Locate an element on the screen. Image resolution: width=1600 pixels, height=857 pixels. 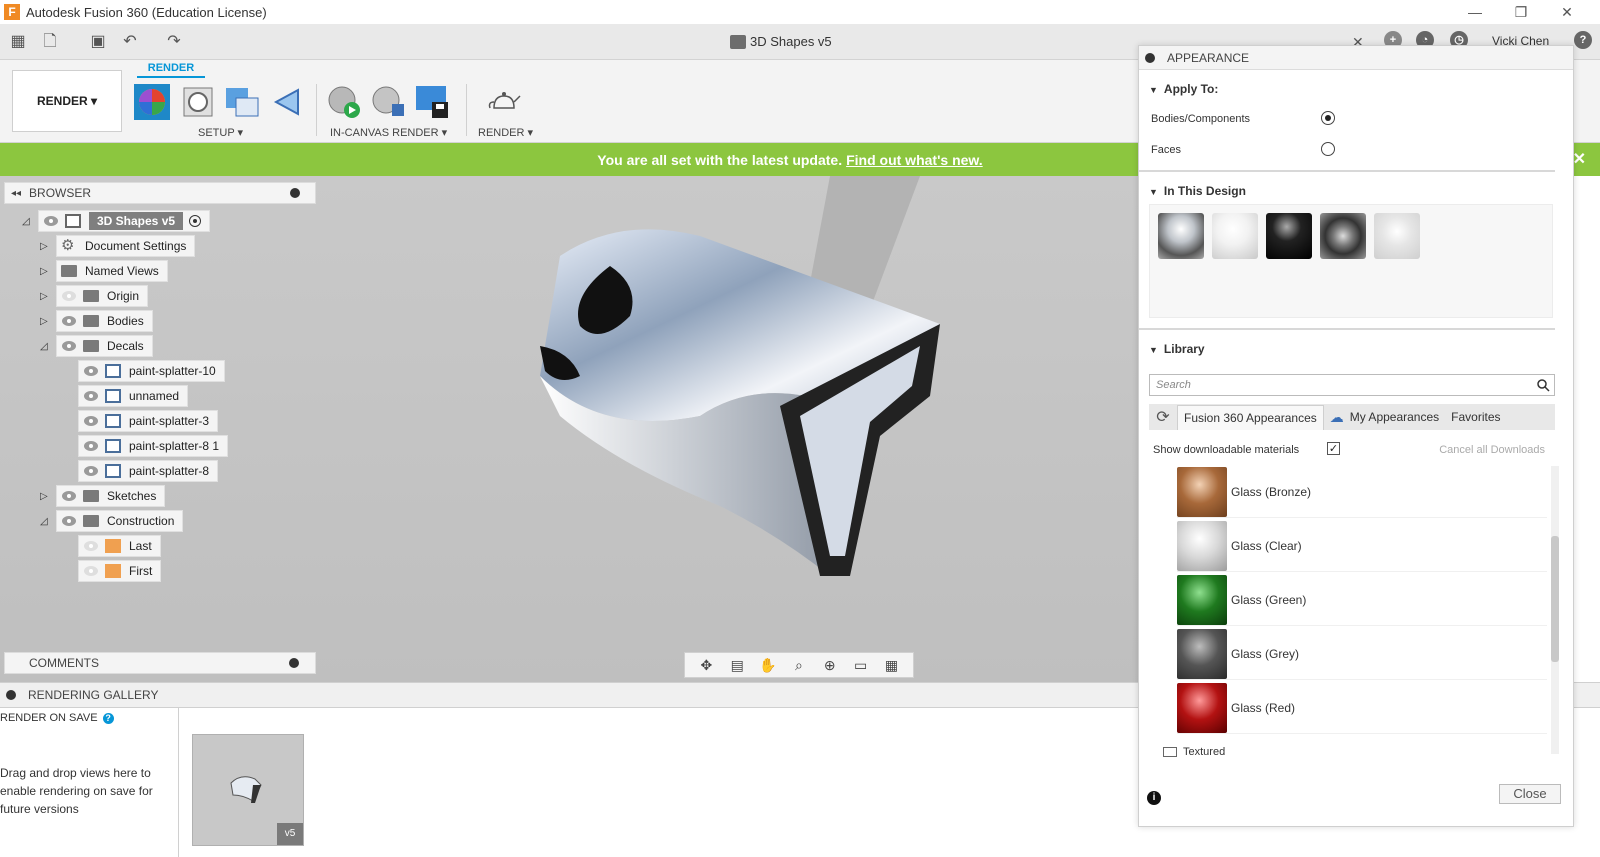
in-canvas-settings-icon is located at coordinates (388, 102).